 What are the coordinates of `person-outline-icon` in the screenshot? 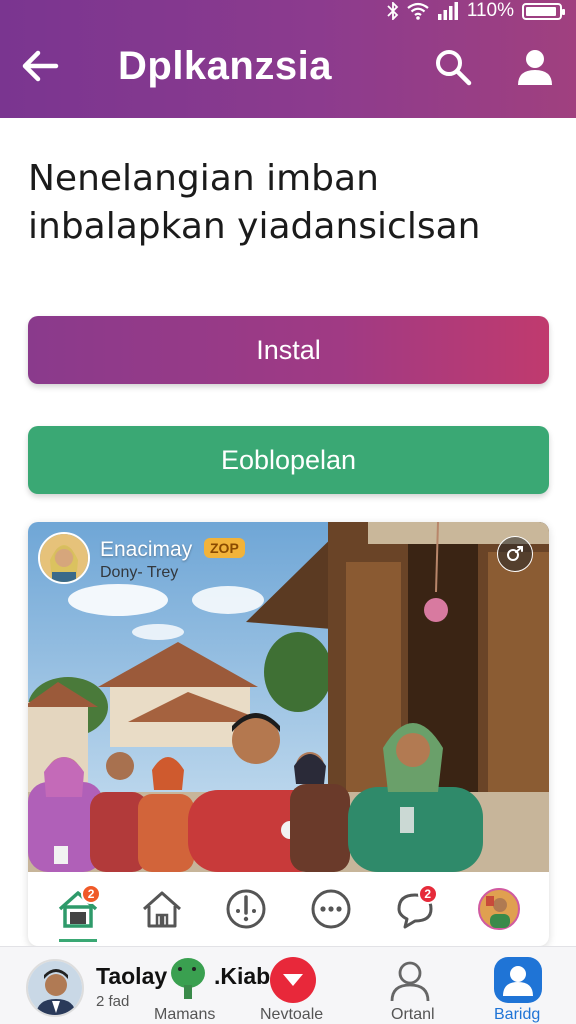 It's located at (410, 981).